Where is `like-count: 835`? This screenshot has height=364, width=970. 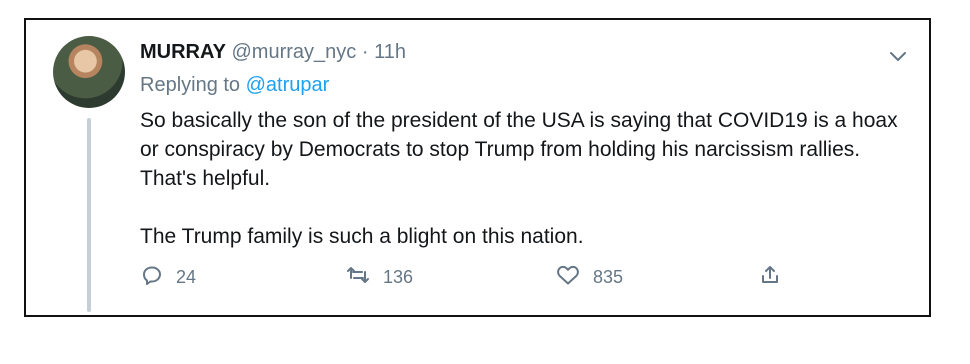 like-count: 835 is located at coordinates (608, 276).